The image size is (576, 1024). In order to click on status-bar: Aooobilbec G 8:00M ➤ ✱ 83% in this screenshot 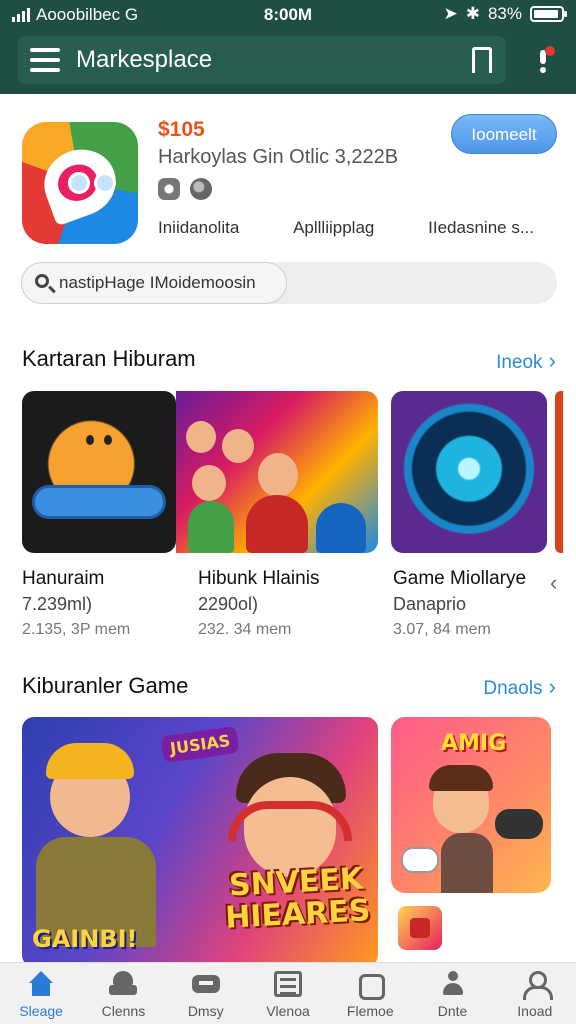, I will do `click(288, 15)`.